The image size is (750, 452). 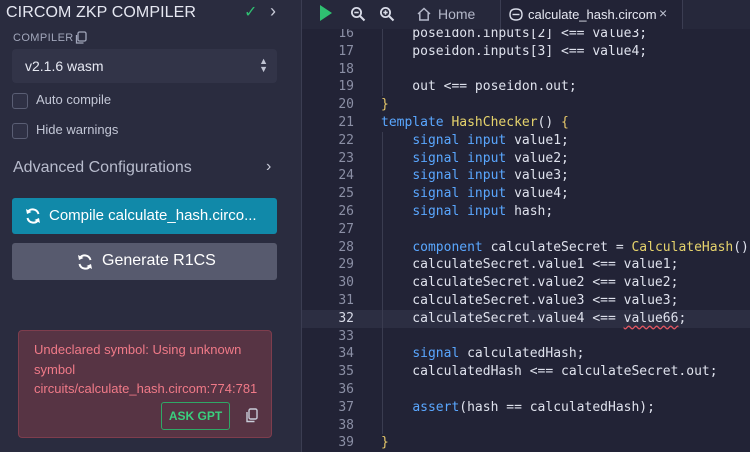 I want to click on line-number: 17, so click(x=346, y=51).